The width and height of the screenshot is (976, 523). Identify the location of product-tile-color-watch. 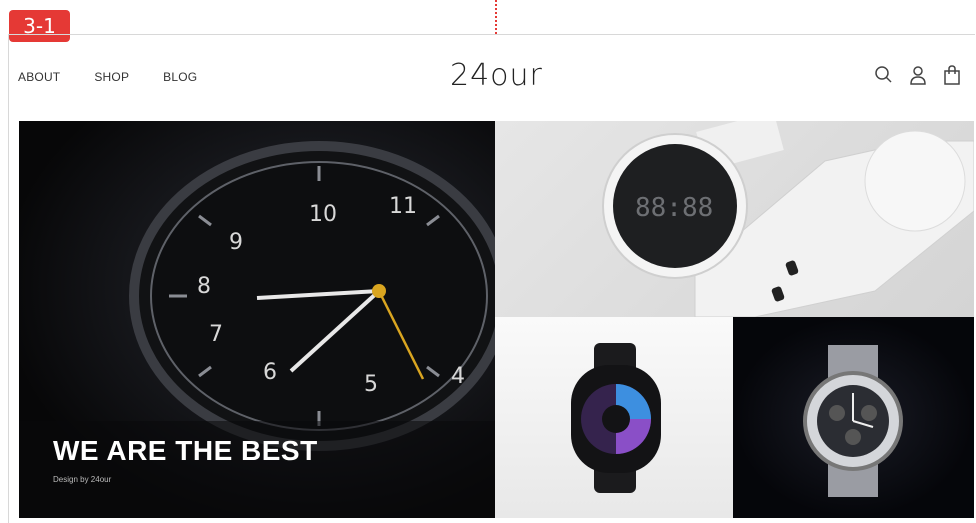
(614, 417).